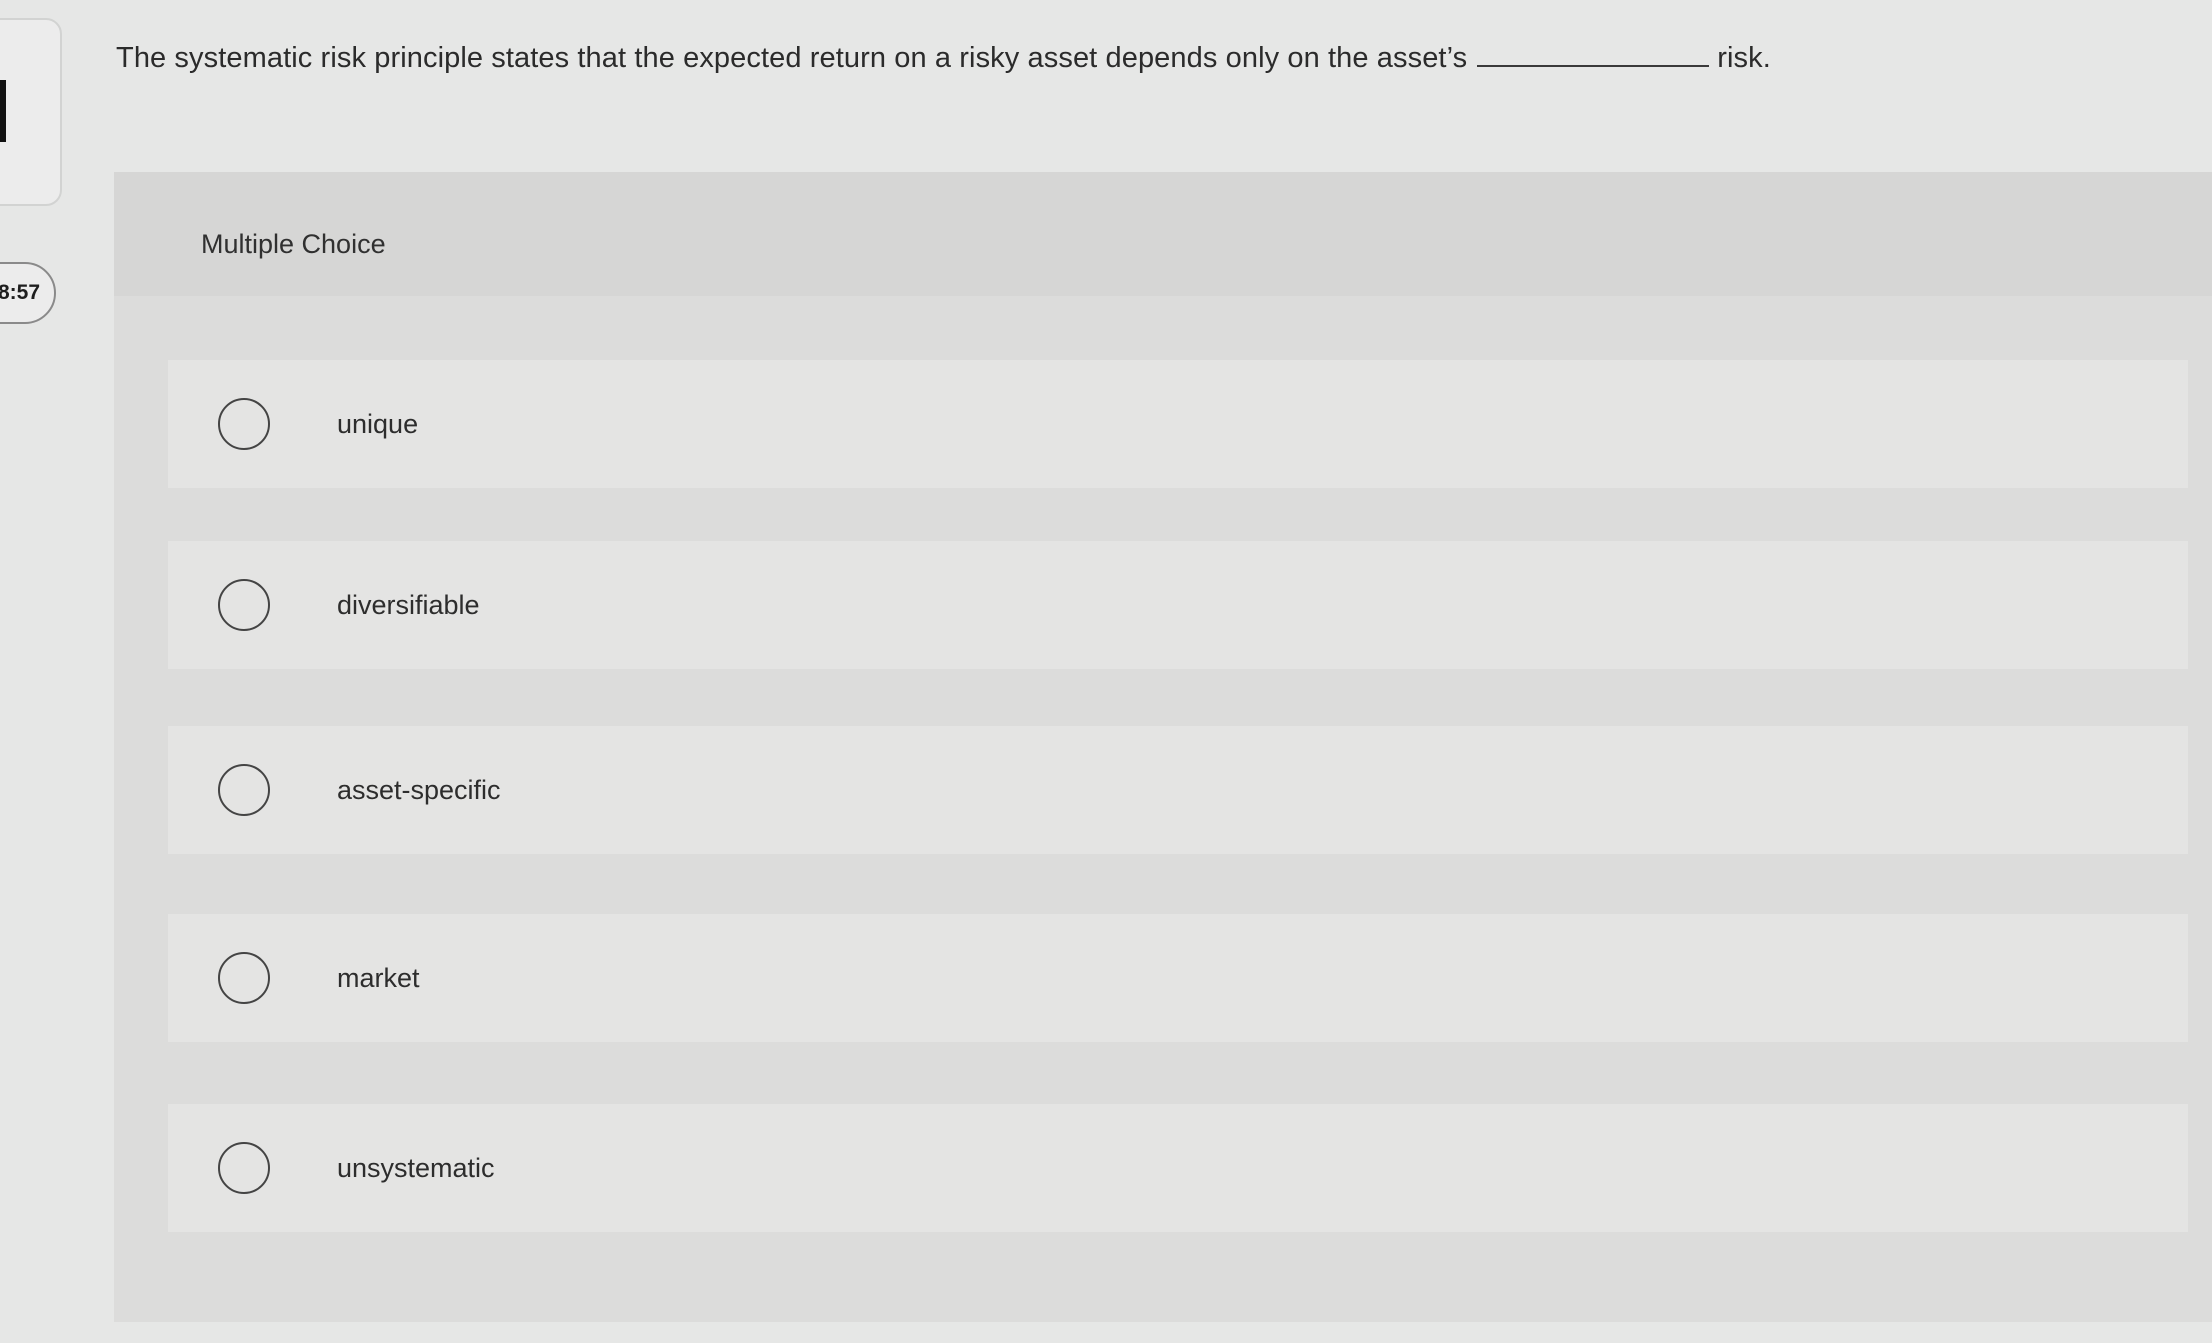 Image resolution: width=2212 pixels, height=1343 pixels. What do you see at coordinates (20, 292) in the screenshot?
I see `timer-text: 8:57` at bounding box center [20, 292].